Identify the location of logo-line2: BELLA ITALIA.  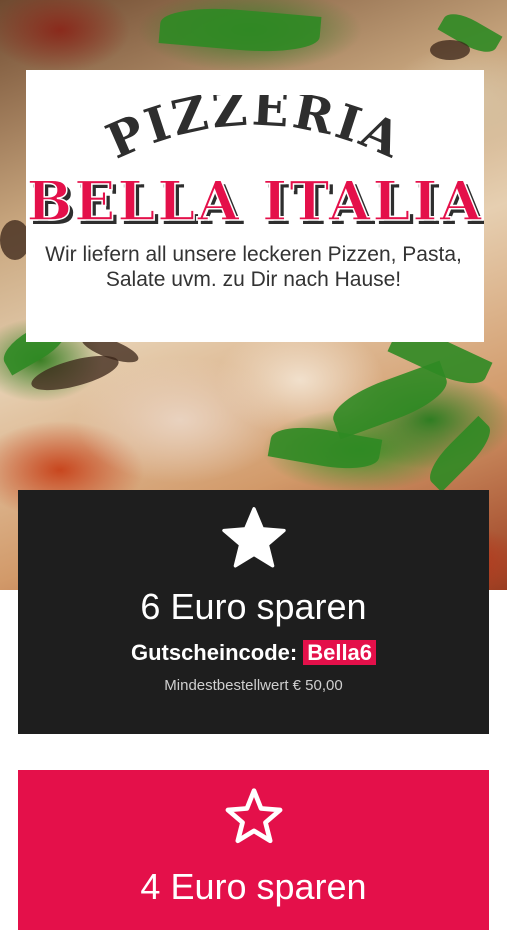
(255, 201).